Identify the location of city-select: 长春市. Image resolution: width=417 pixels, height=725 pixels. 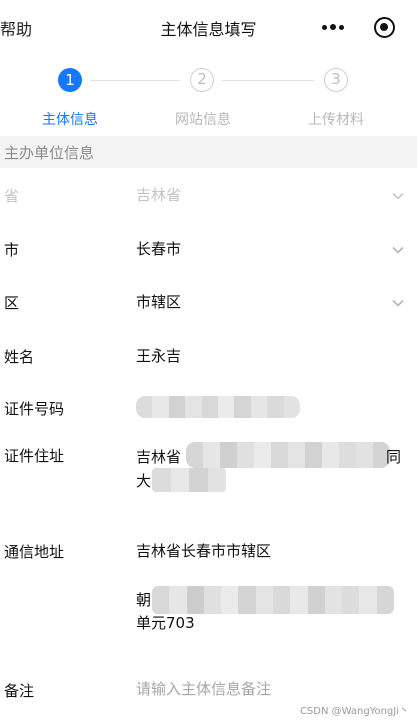
(158, 249).